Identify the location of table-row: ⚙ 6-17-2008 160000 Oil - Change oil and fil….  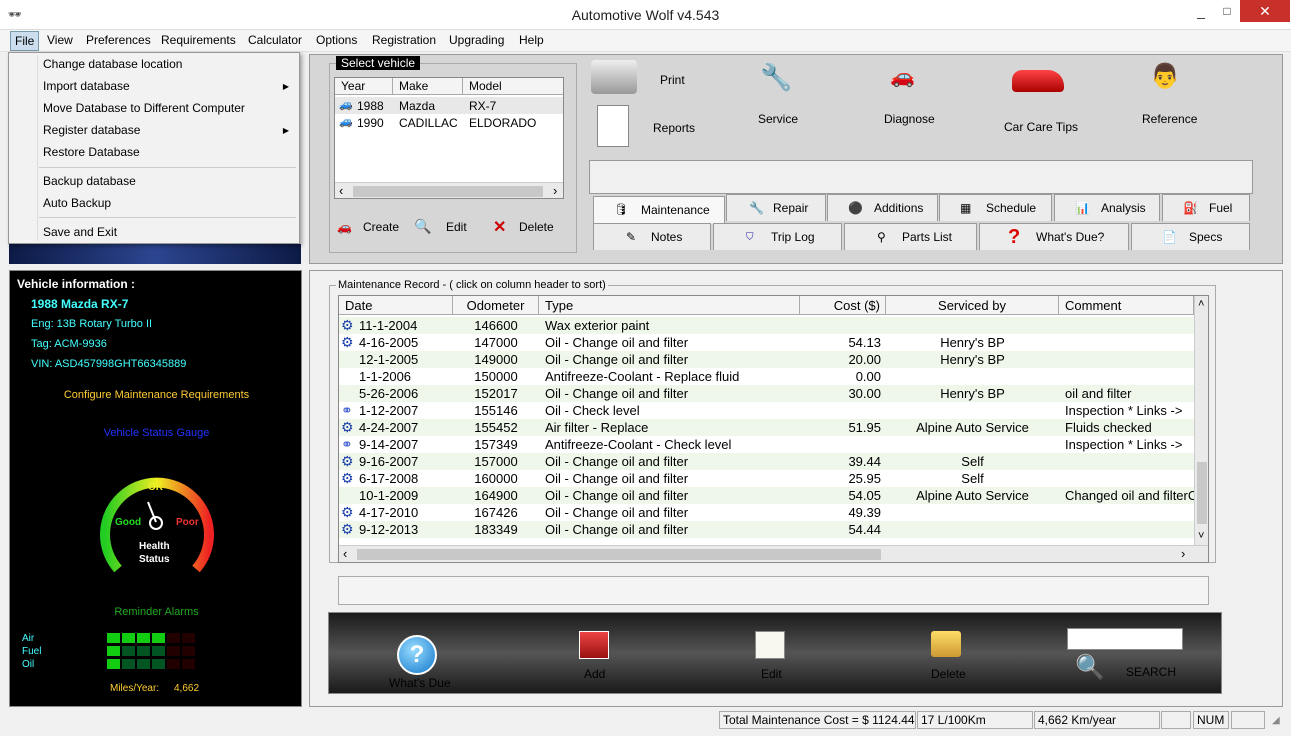
(766, 478).